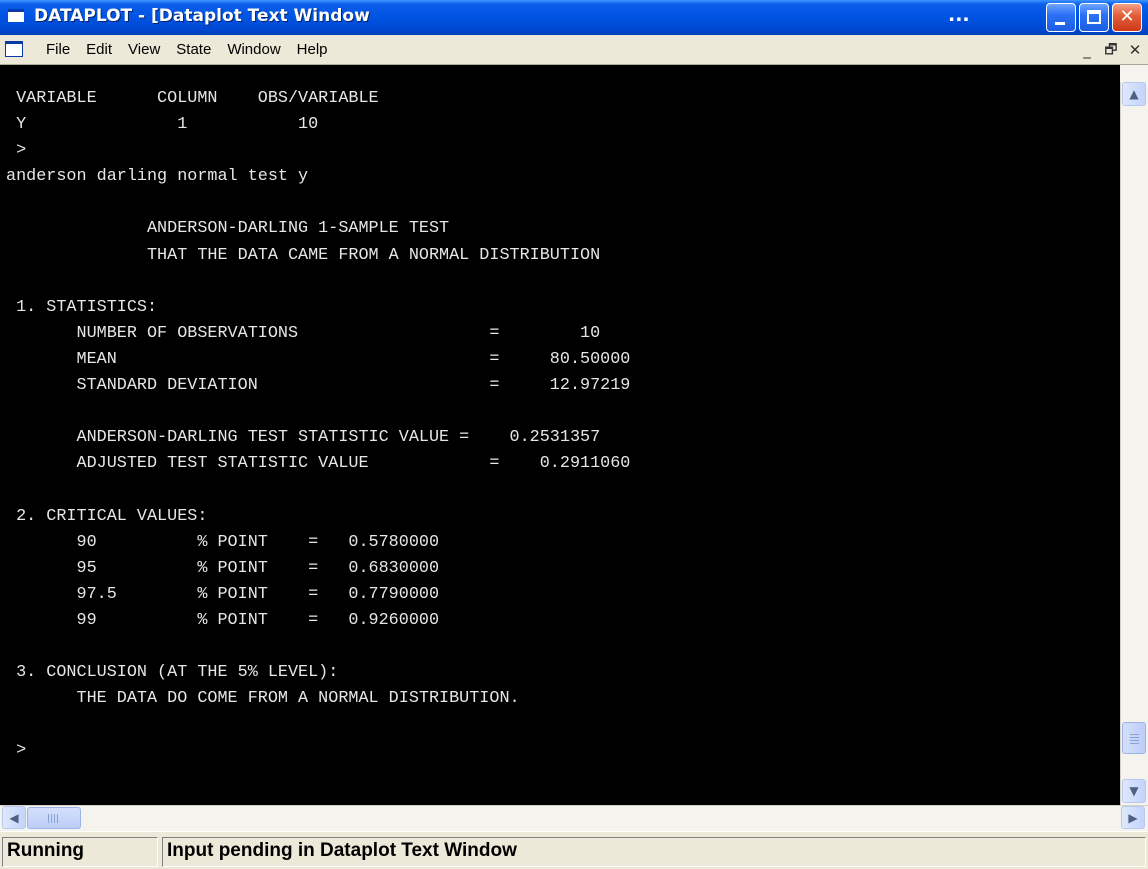 This screenshot has width=1148, height=869. Describe the element at coordinates (193, 50) in the screenshot. I see `menu-state: State` at that location.